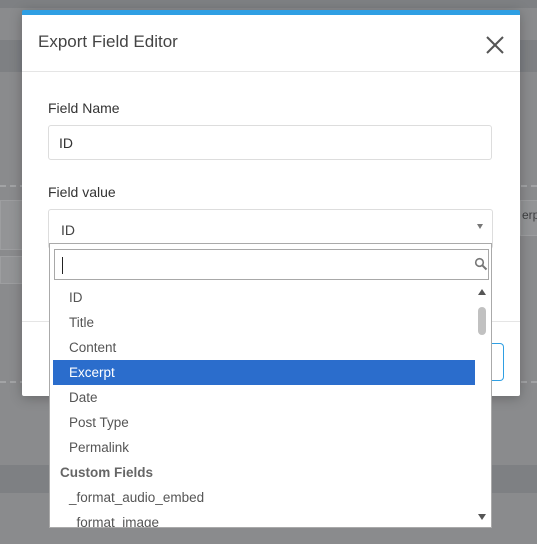  What do you see at coordinates (264, 372) in the screenshot?
I see `dropdown-option: Excerpt` at bounding box center [264, 372].